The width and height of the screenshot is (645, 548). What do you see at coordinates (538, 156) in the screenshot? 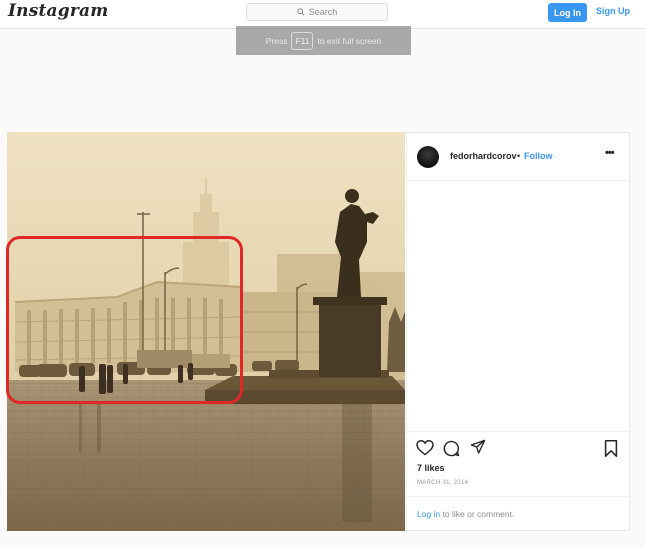
I see `follow-button: Follow` at bounding box center [538, 156].